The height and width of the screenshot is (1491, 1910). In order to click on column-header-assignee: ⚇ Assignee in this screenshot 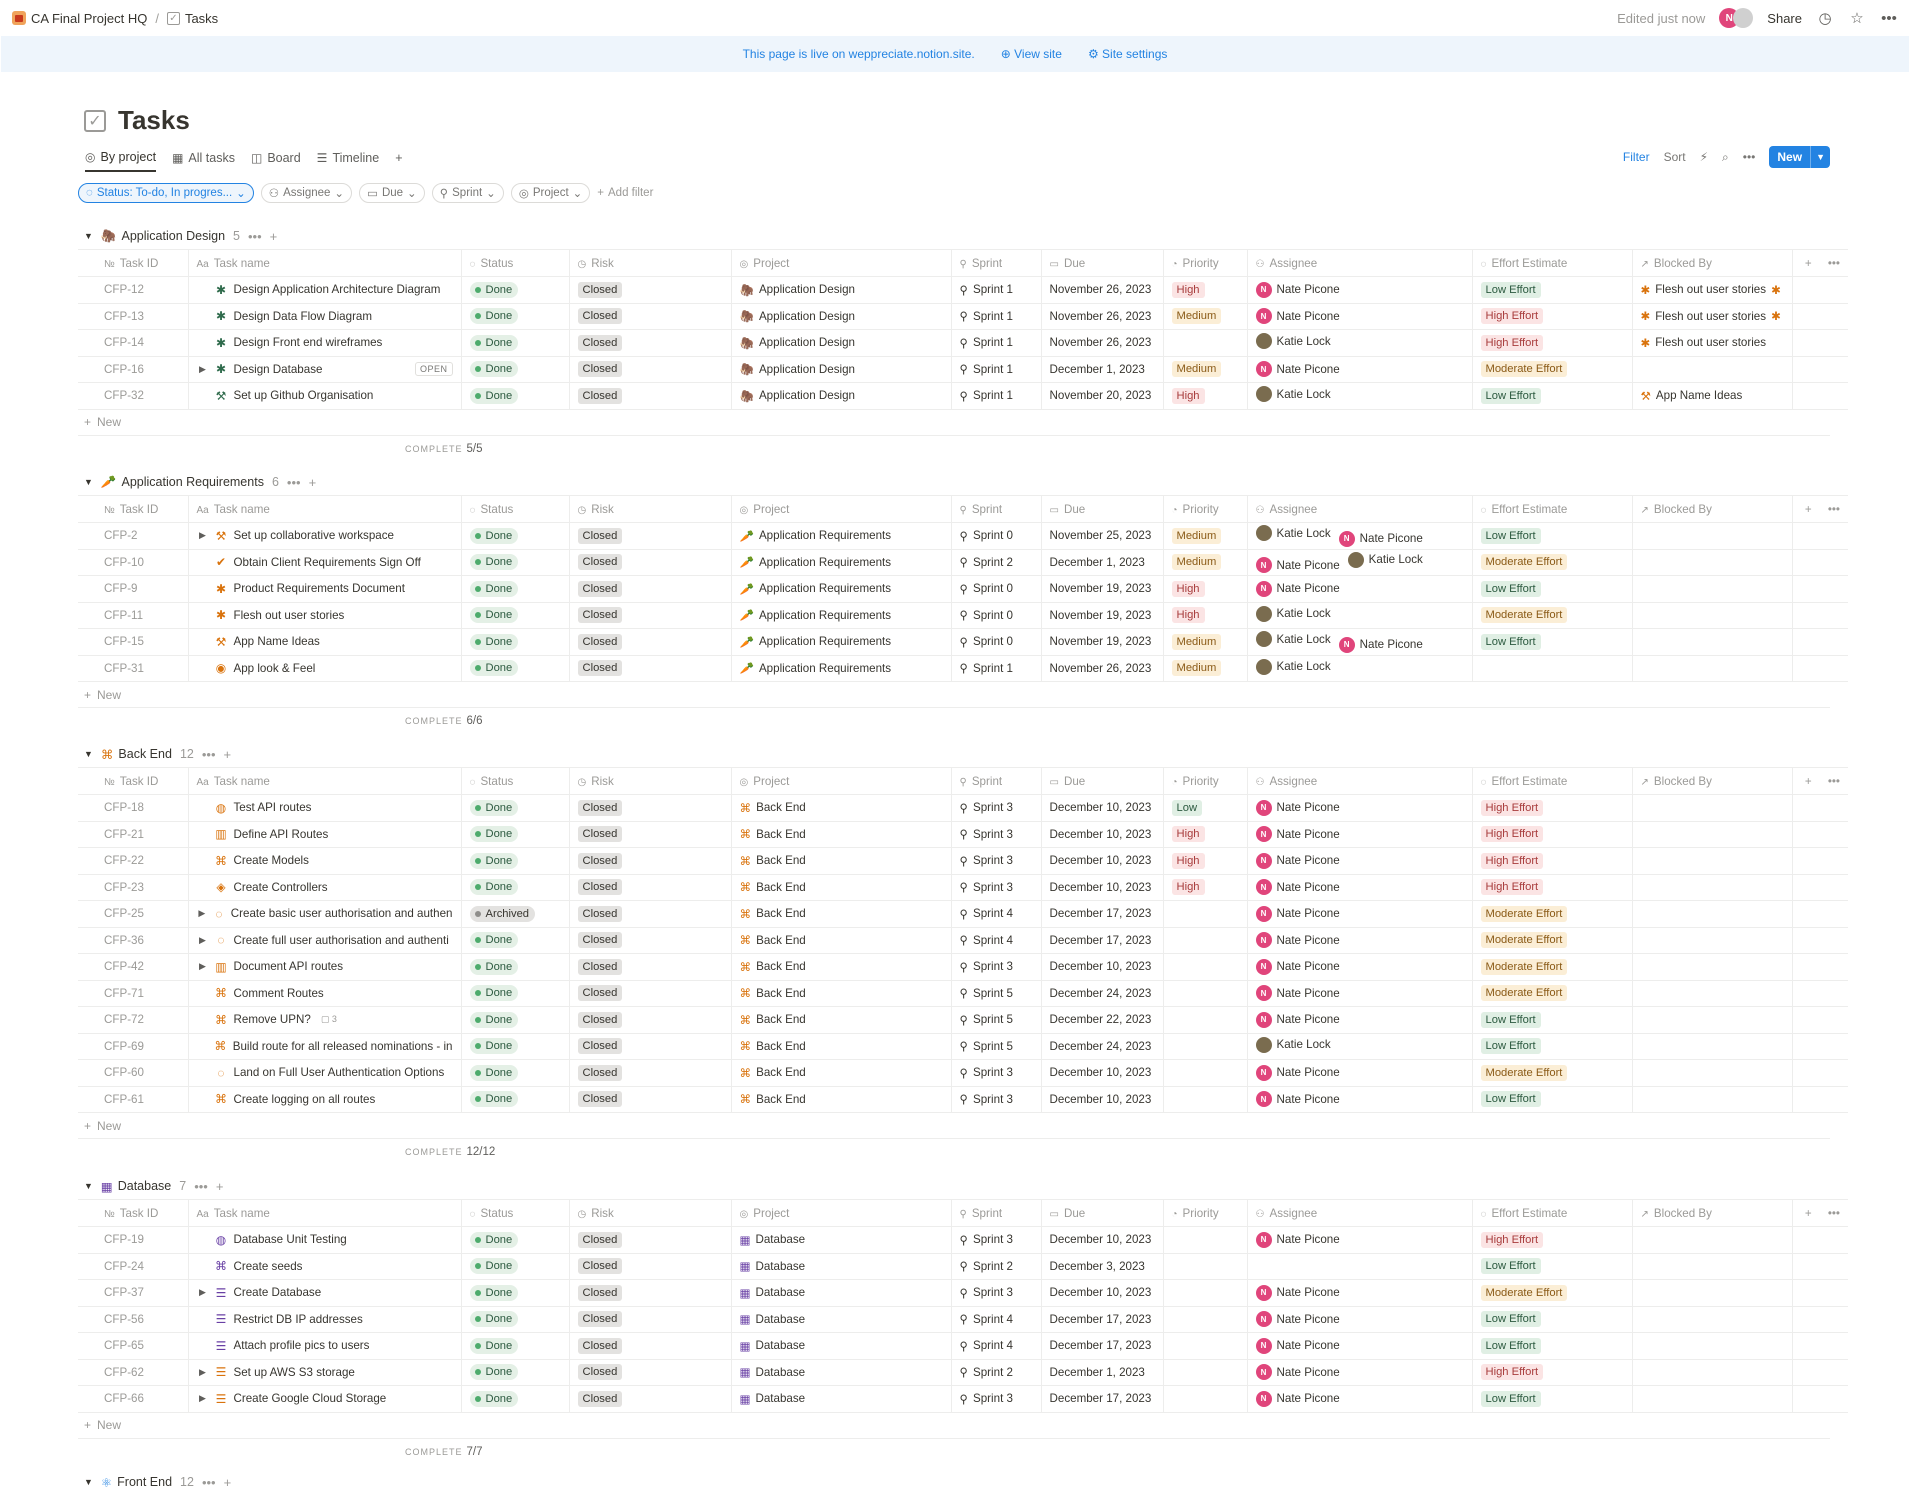, I will do `click(1359, 509)`.